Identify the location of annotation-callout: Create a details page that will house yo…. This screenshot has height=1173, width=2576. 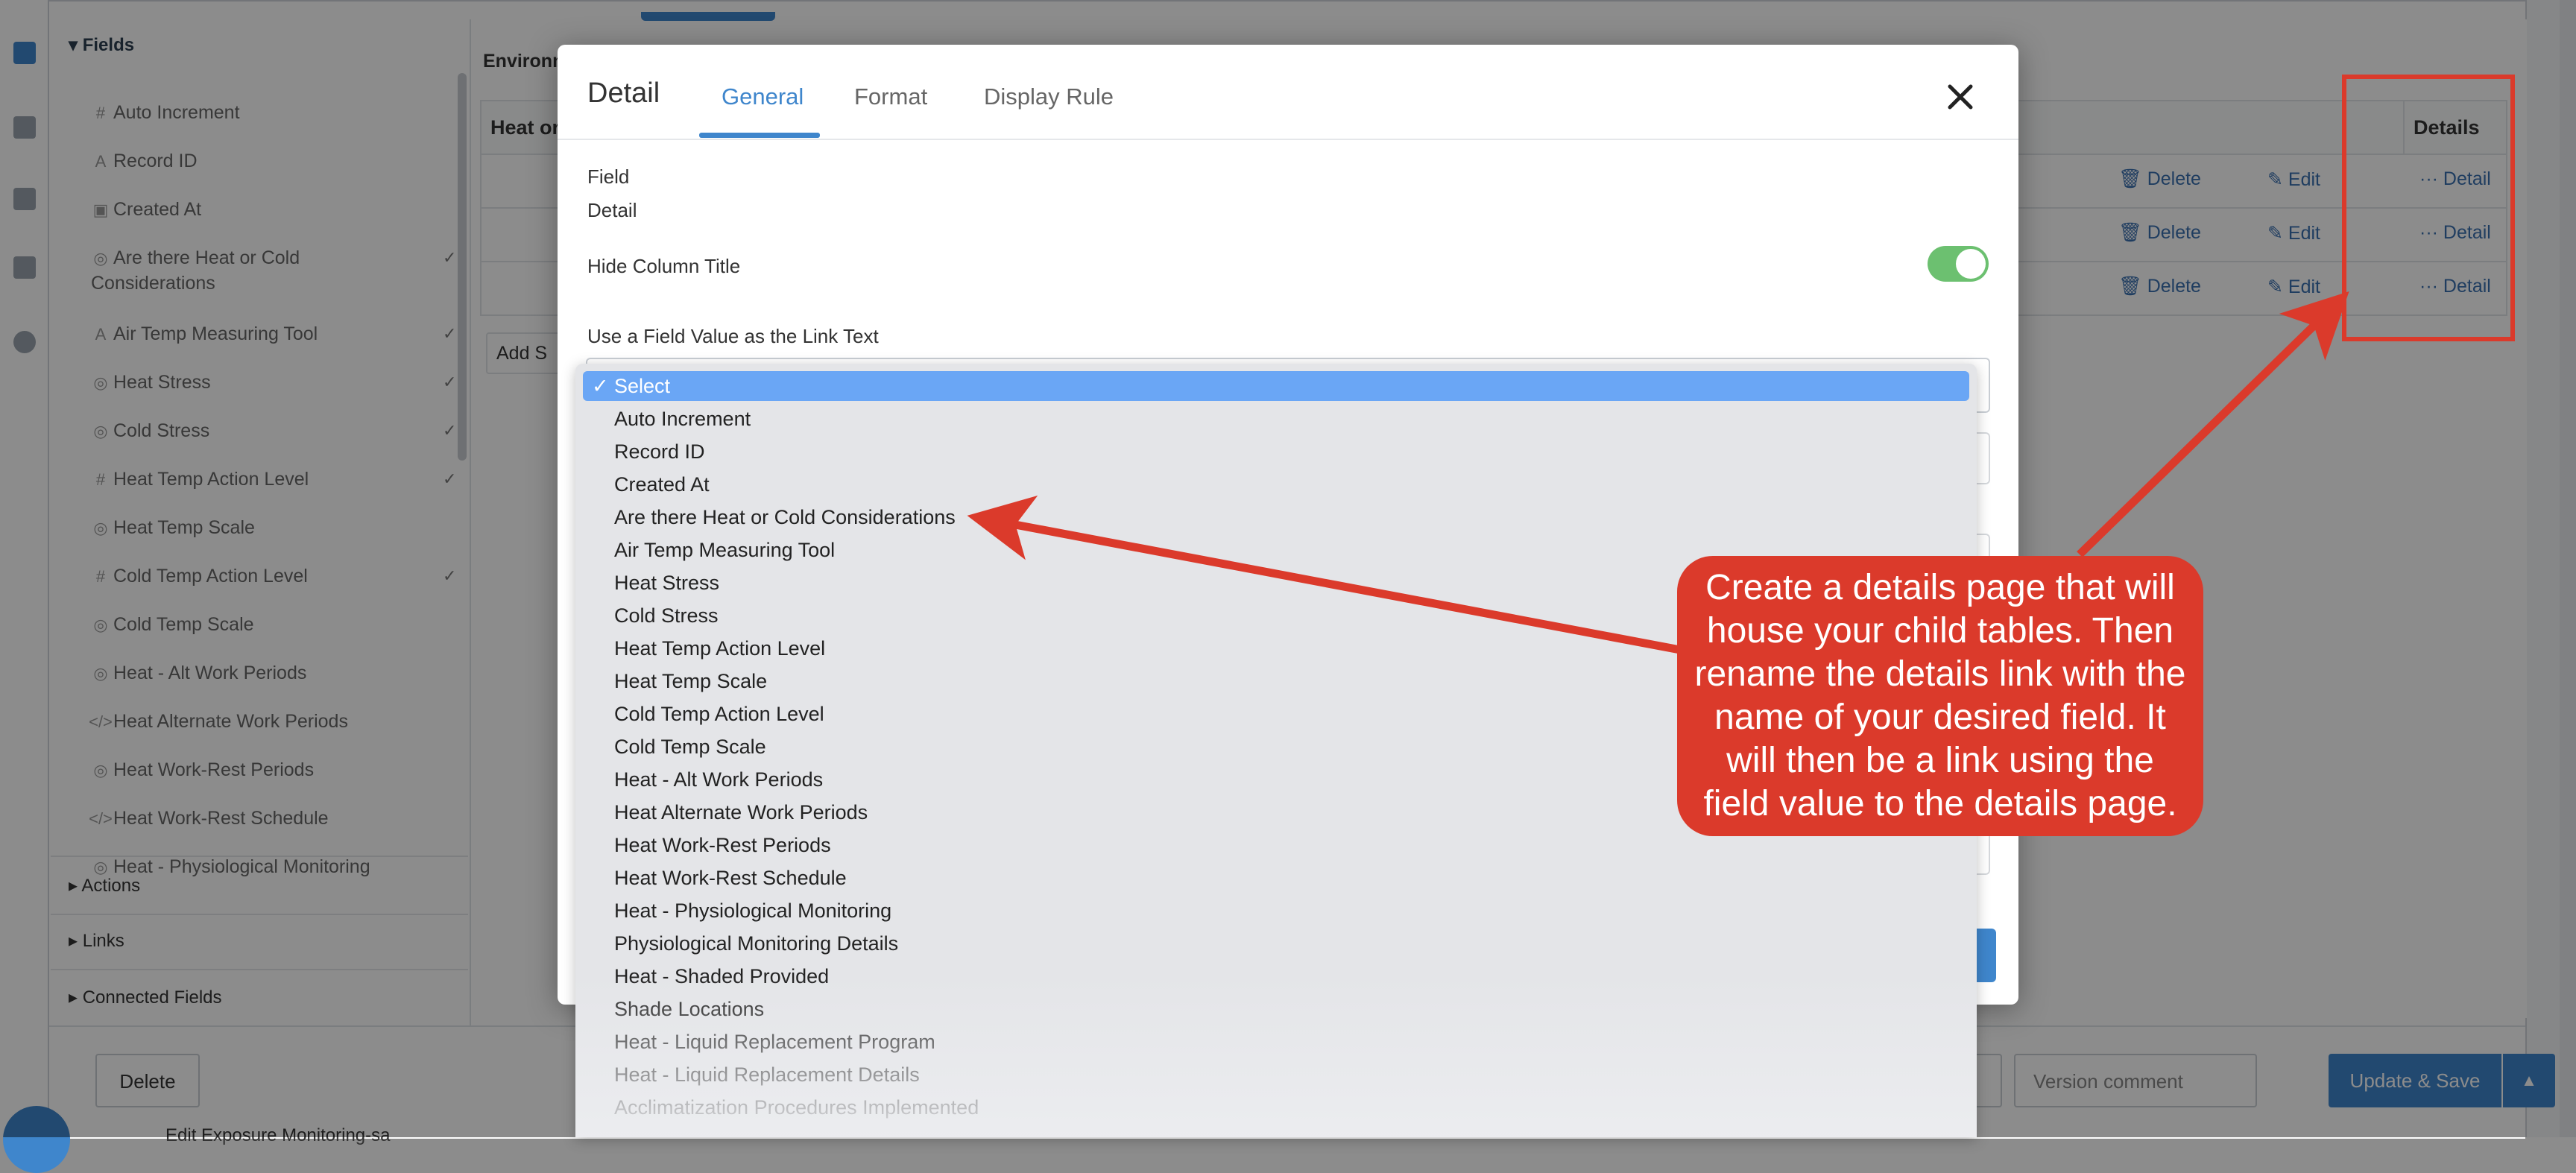
(1940, 696).